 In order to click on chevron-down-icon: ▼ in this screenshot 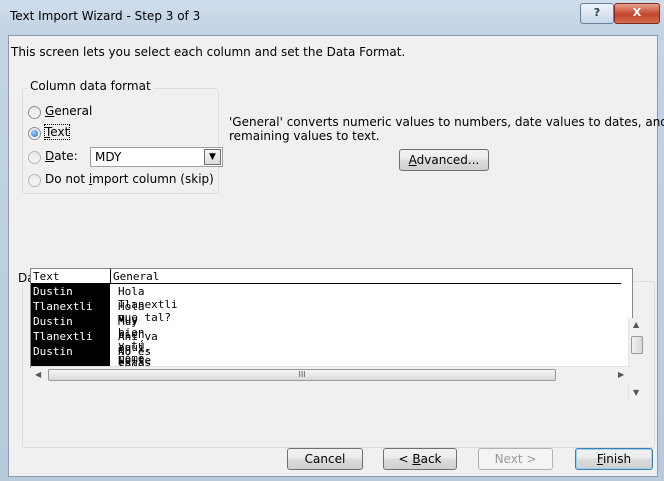, I will do `click(212, 157)`.